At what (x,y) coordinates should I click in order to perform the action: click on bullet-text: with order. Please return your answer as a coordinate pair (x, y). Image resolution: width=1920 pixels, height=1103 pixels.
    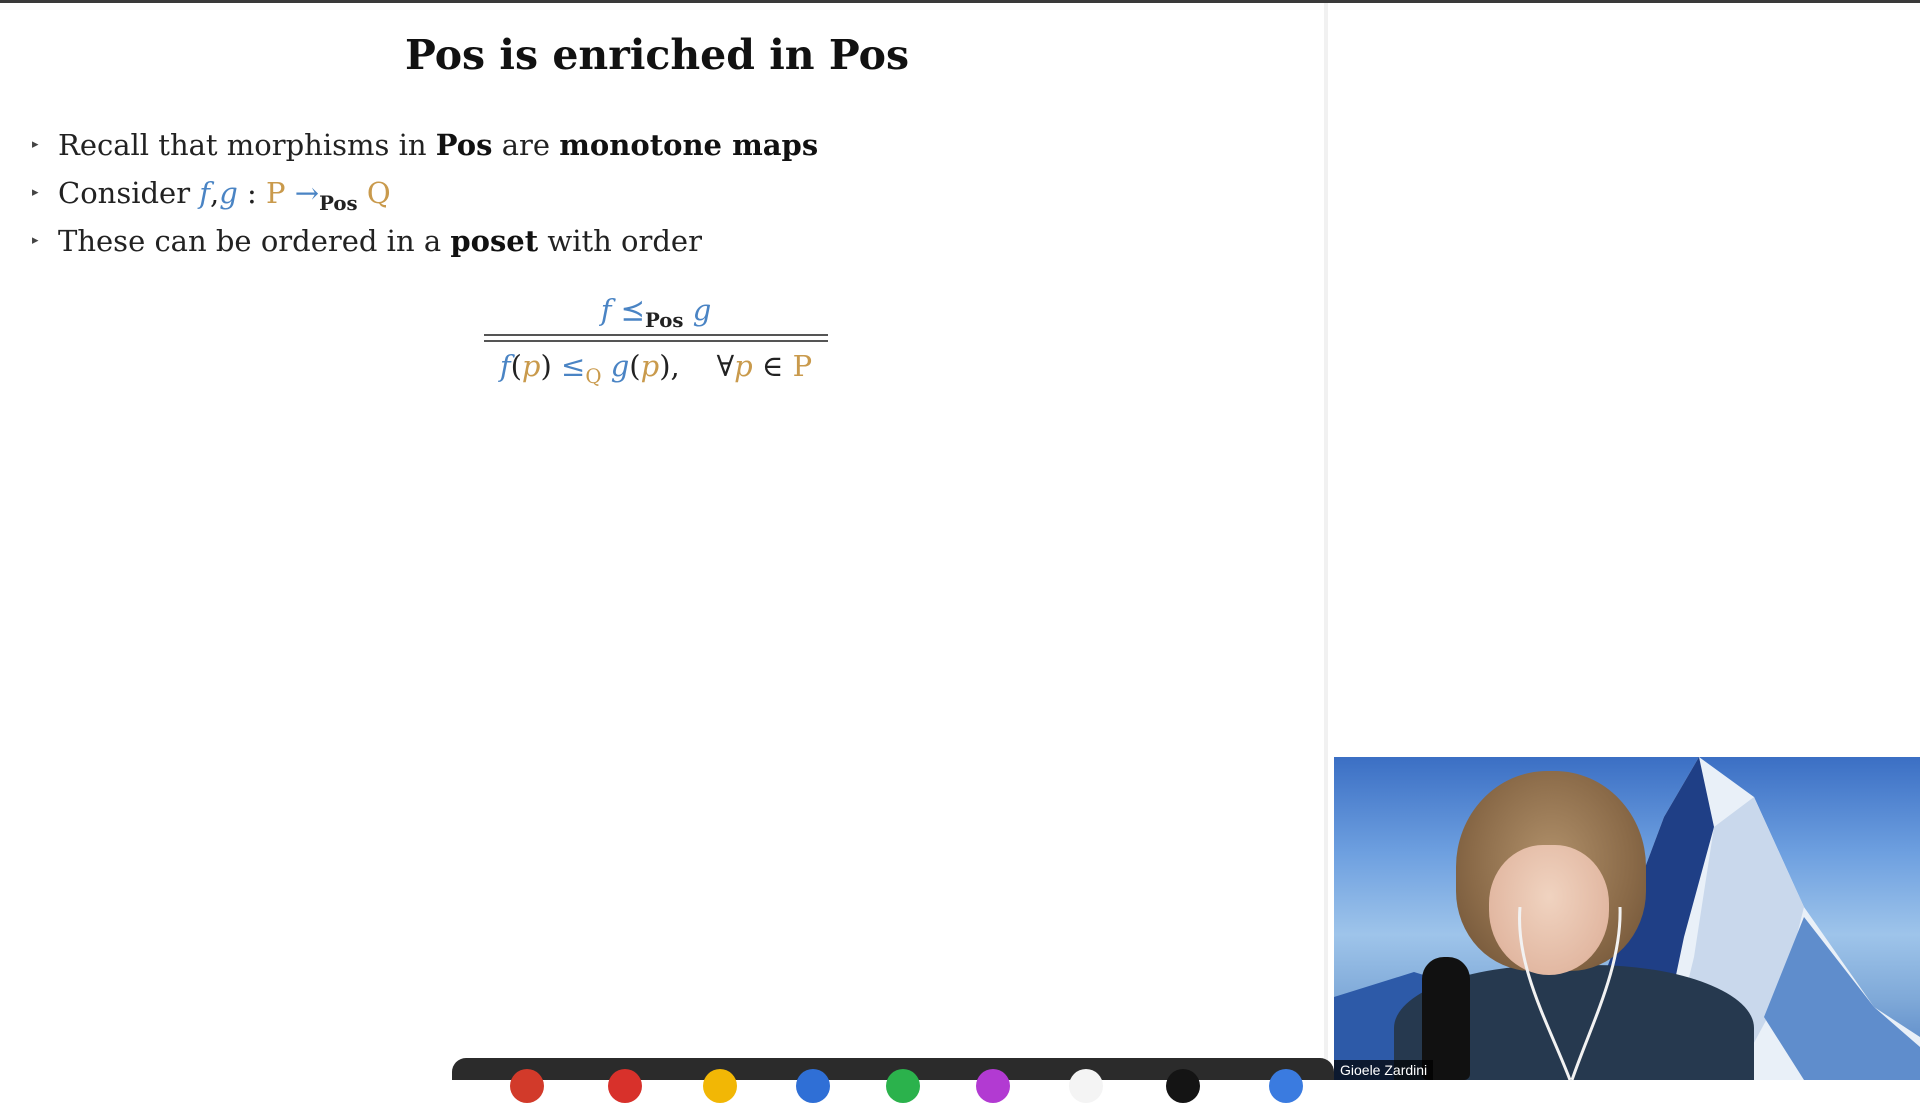
    Looking at the image, I should click on (620, 241).